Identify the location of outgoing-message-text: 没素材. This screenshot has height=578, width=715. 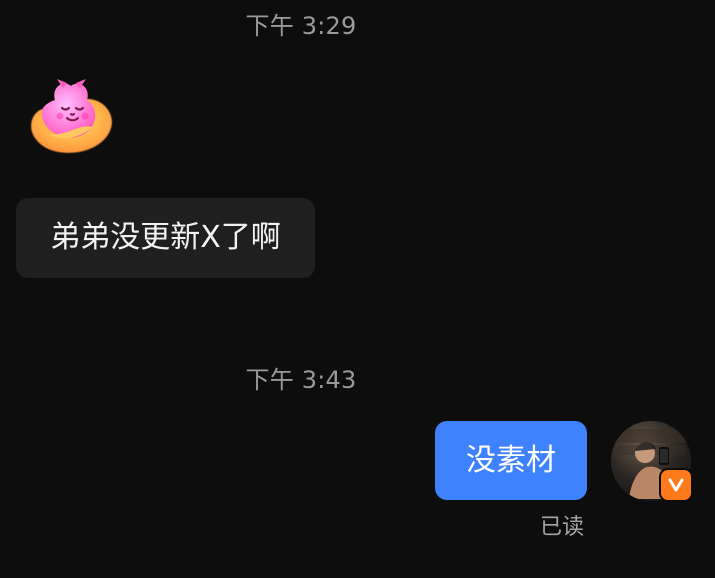
(511, 460).